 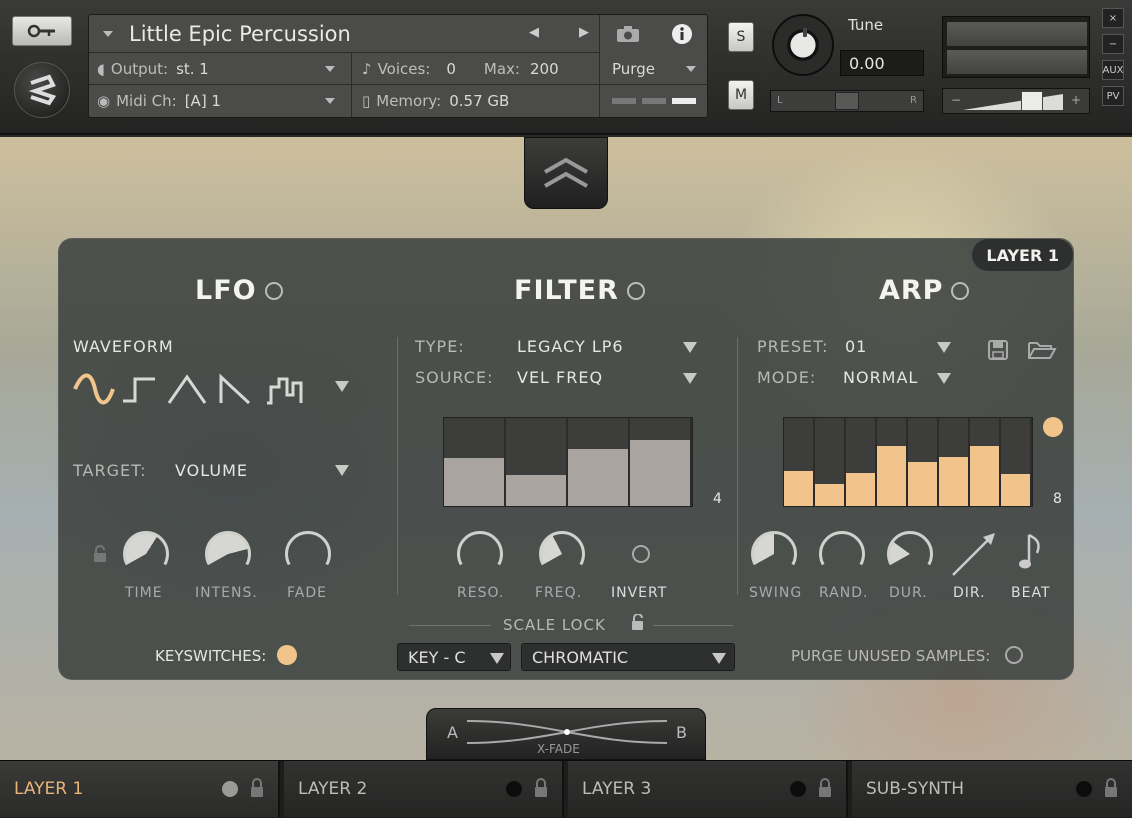 What do you see at coordinates (641, 554) in the screenshot?
I see `invert-toggle` at bounding box center [641, 554].